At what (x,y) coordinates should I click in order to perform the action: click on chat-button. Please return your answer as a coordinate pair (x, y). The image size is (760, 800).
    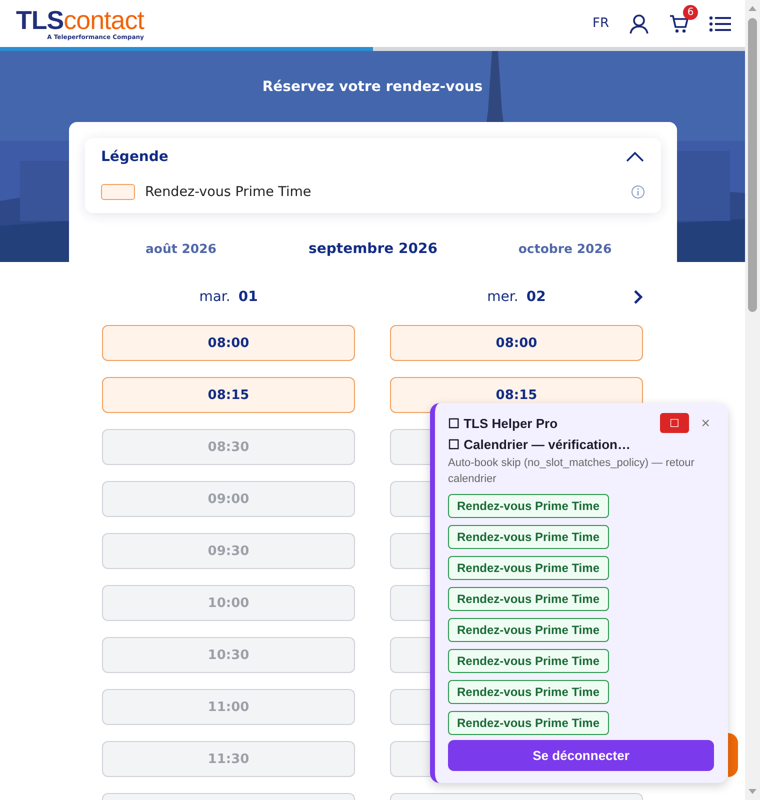
    Looking at the image, I should click on (733, 755).